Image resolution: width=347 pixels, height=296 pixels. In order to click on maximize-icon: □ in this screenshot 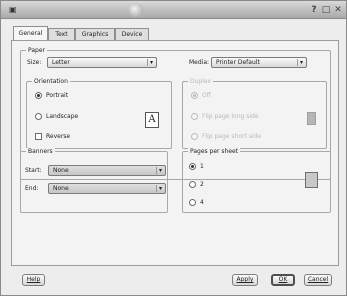, I will do `click(326, 10)`.